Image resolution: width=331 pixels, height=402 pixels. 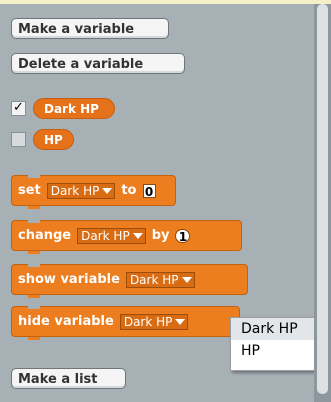 I want to click on change-by-label: by, so click(x=160, y=235).